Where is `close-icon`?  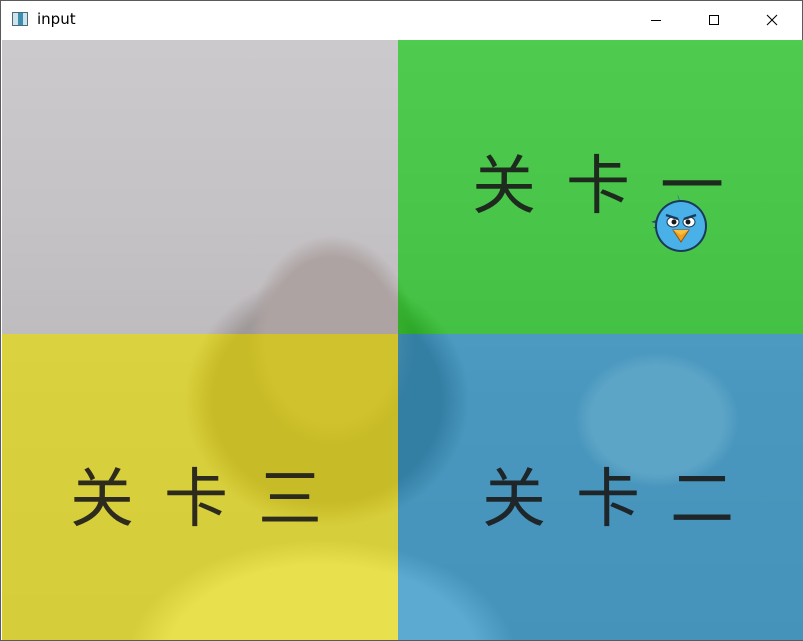
close-icon is located at coordinates (772, 20).